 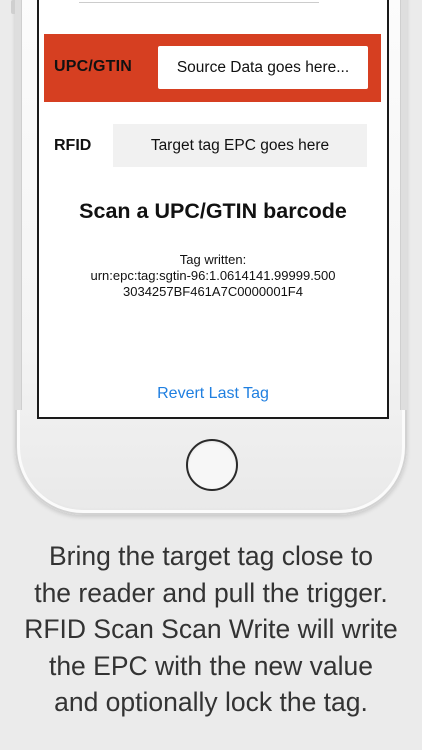 I want to click on tag-written-line: 3034257BF461A7C0000001F4, so click(x=213, y=291).